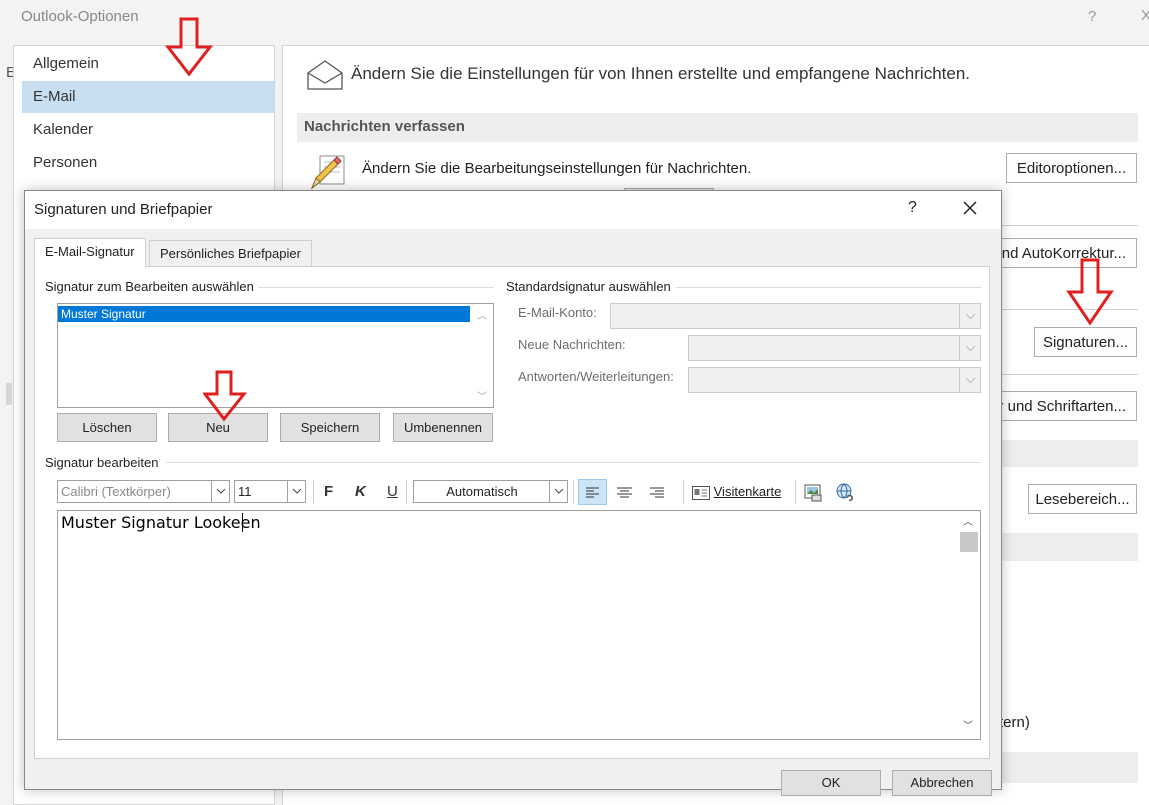  Describe the element at coordinates (557, 312) in the screenshot. I see `email-account-label: E-Mail-Konto:` at that location.